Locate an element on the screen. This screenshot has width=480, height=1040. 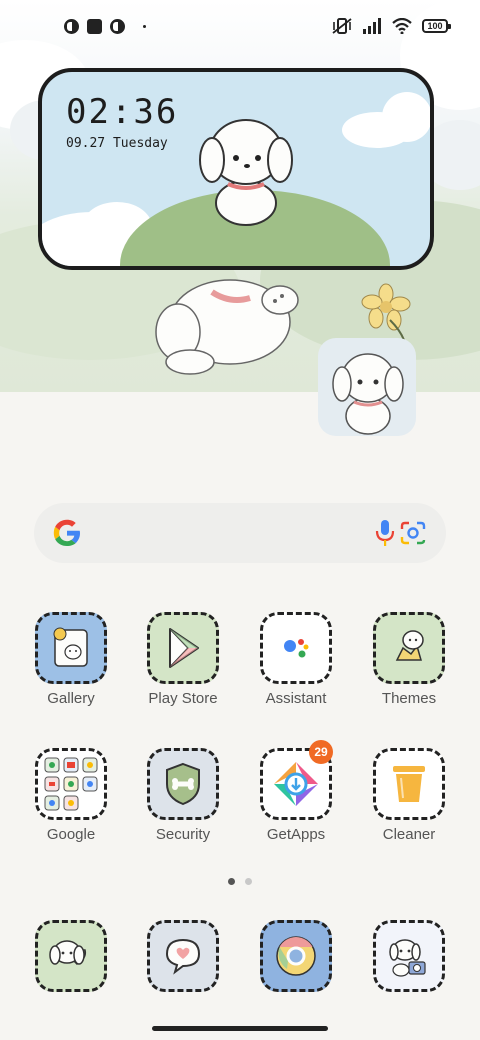
google-g-icon is located at coordinates (66, 532).